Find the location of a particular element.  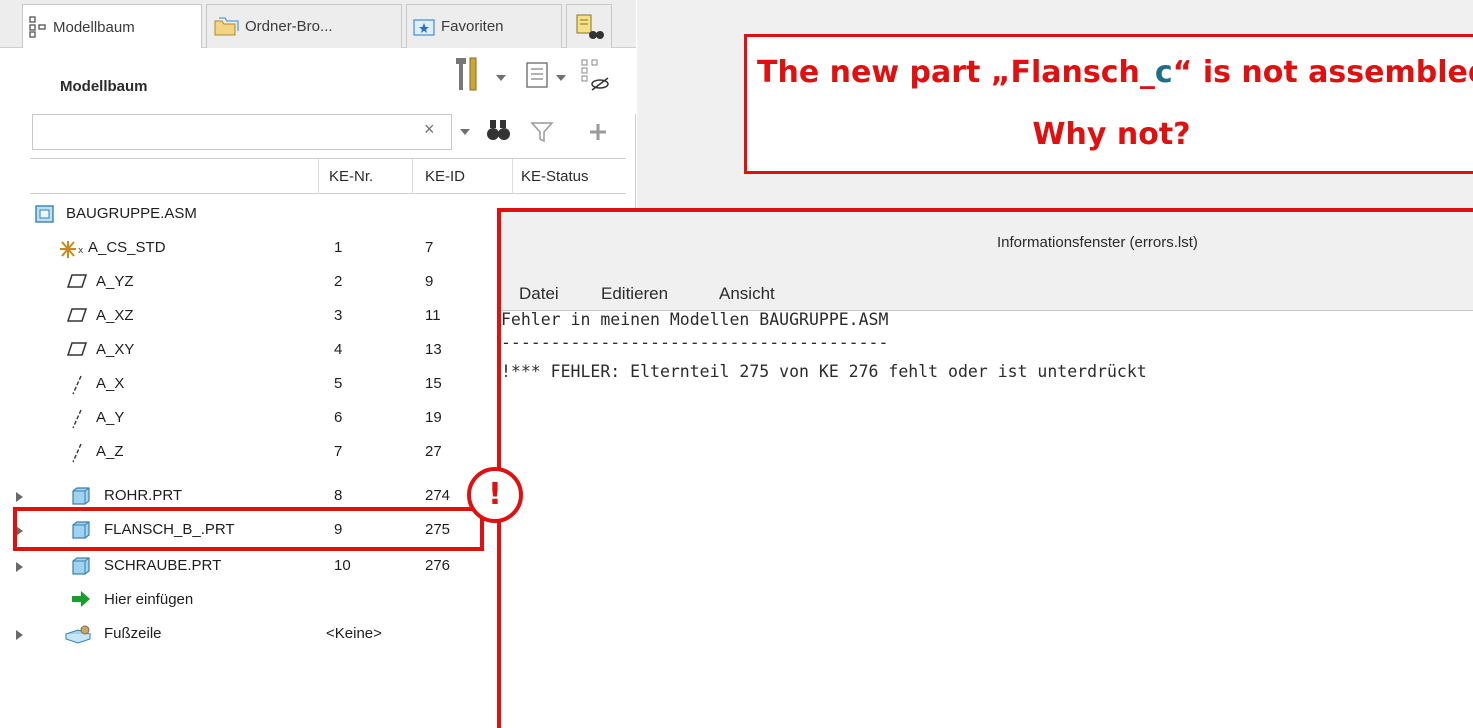

error-log-line: Fehler in meinen Modellen BAUGRUPPE.ASM is located at coordinates (695, 319).